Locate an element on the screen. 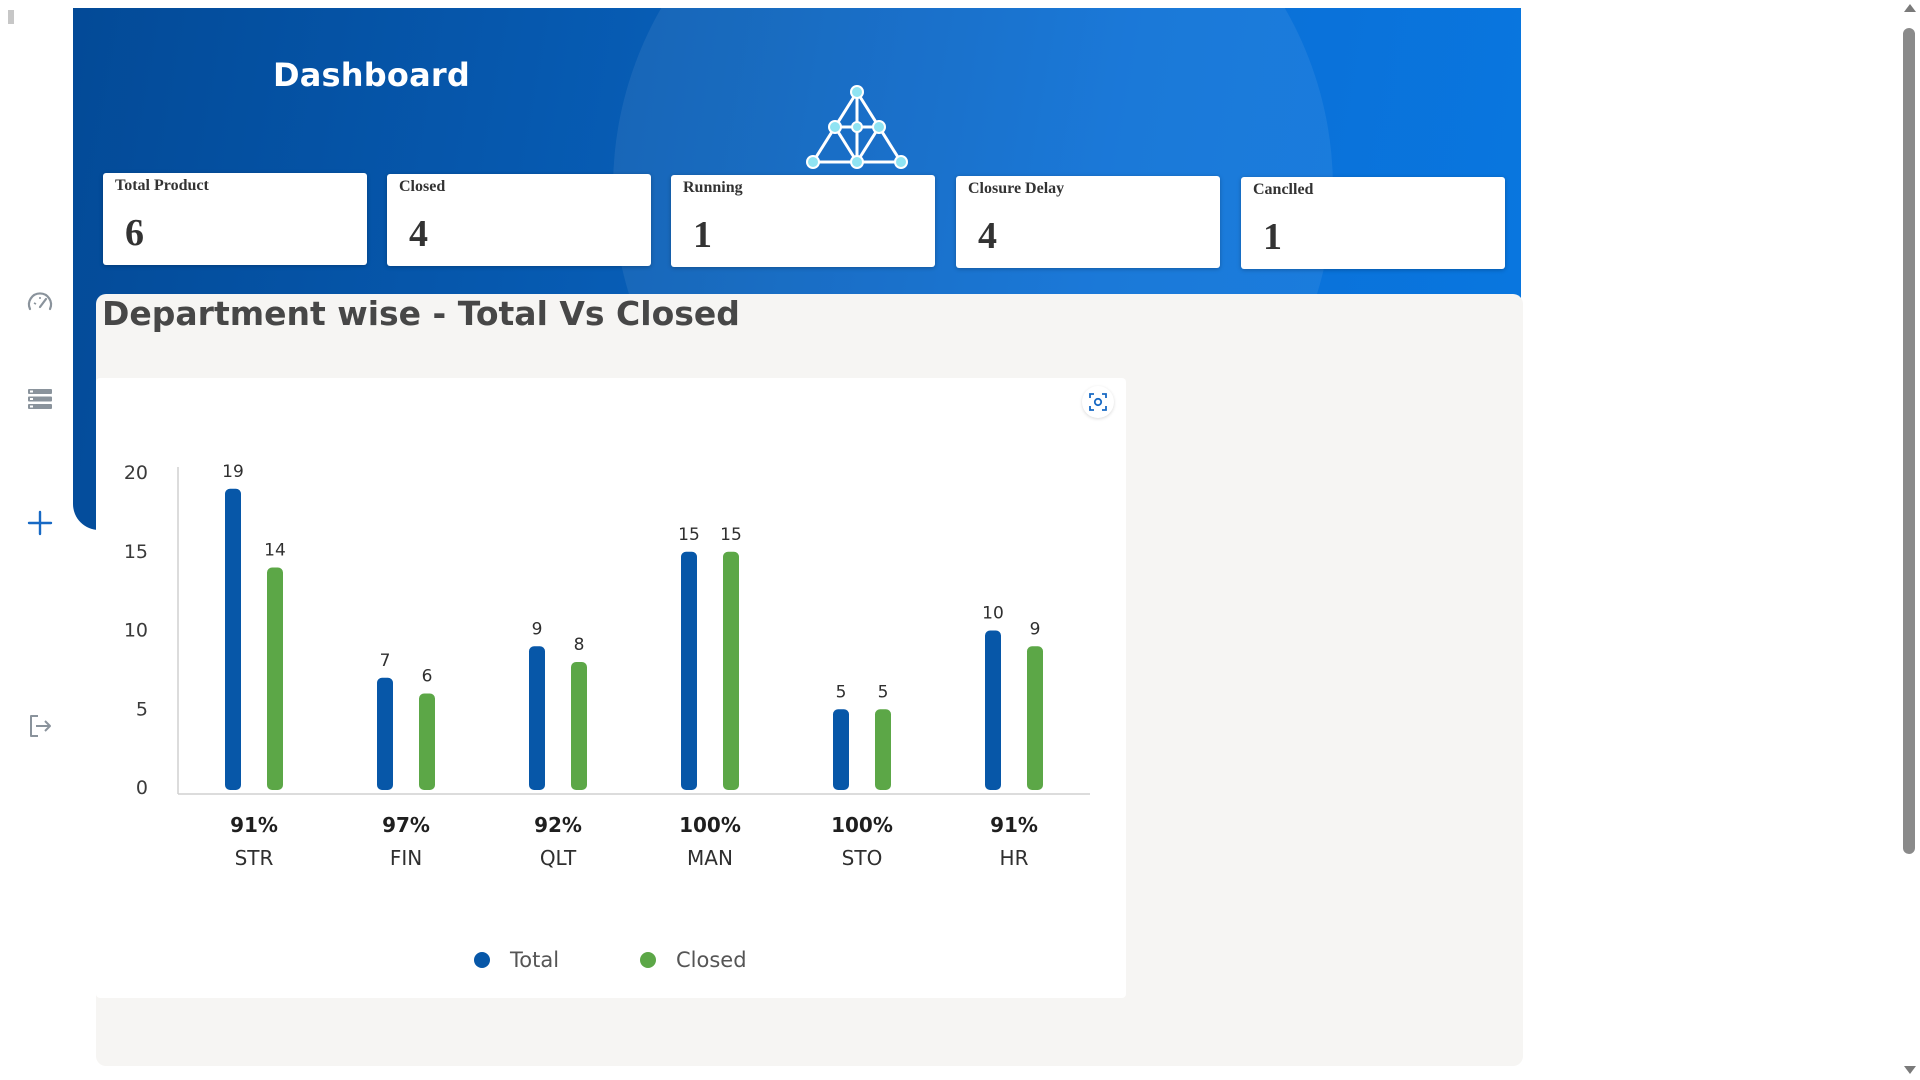 This screenshot has height=1080, width=1920. category-percent-label: 97% is located at coordinates (406, 825).